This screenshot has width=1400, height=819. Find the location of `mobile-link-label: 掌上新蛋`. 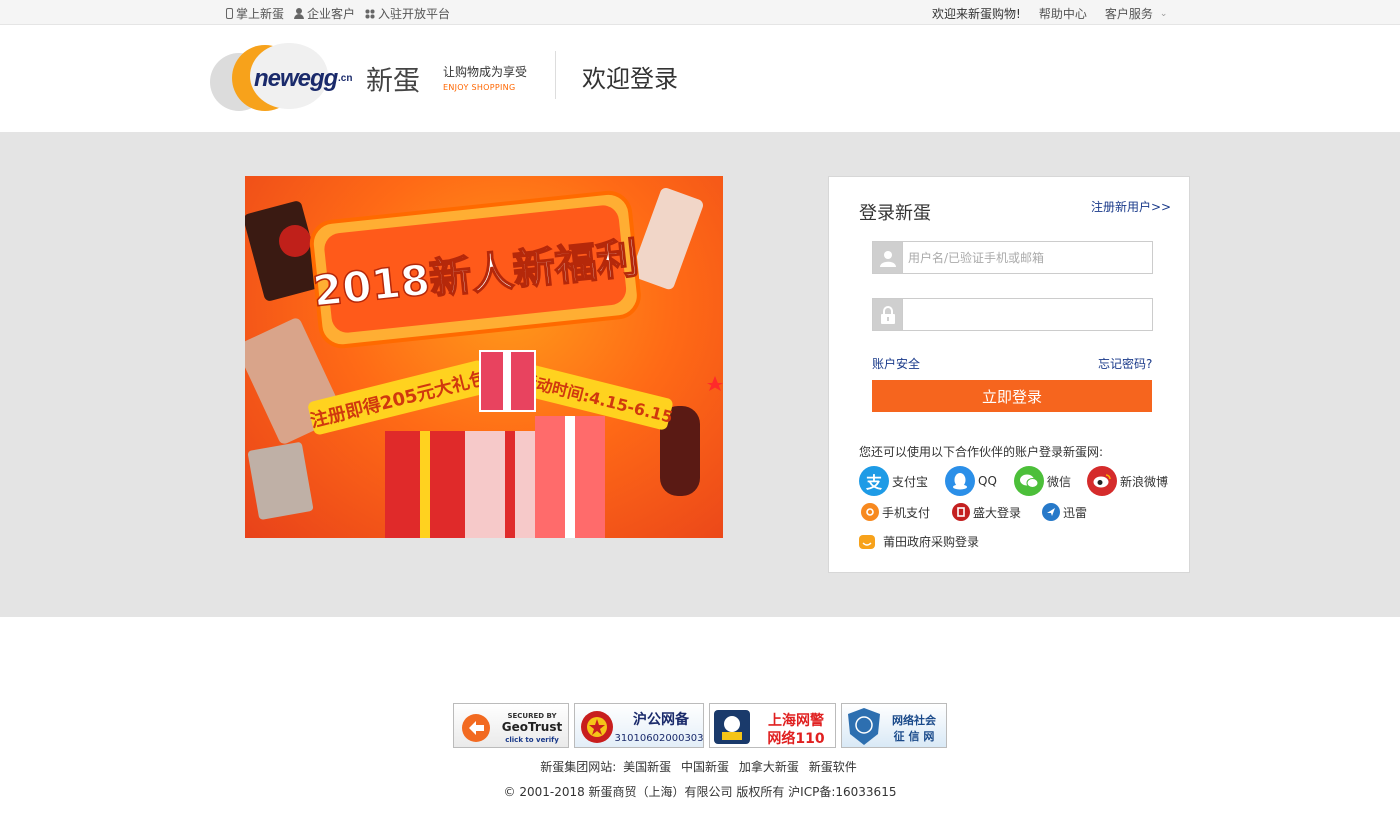

mobile-link-label: 掌上新蛋 is located at coordinates (260, 14).